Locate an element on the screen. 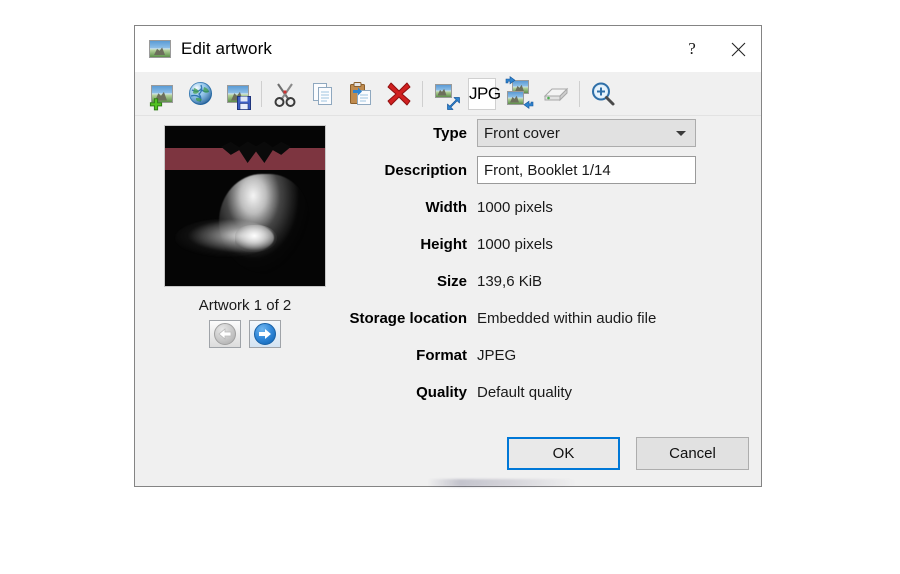  reorder-arrow-up-icon is located at coordinates (510, 81).